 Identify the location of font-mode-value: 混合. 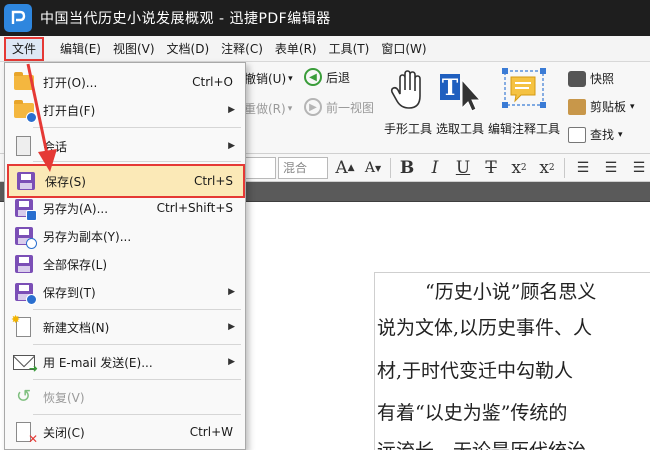
(295, 168).